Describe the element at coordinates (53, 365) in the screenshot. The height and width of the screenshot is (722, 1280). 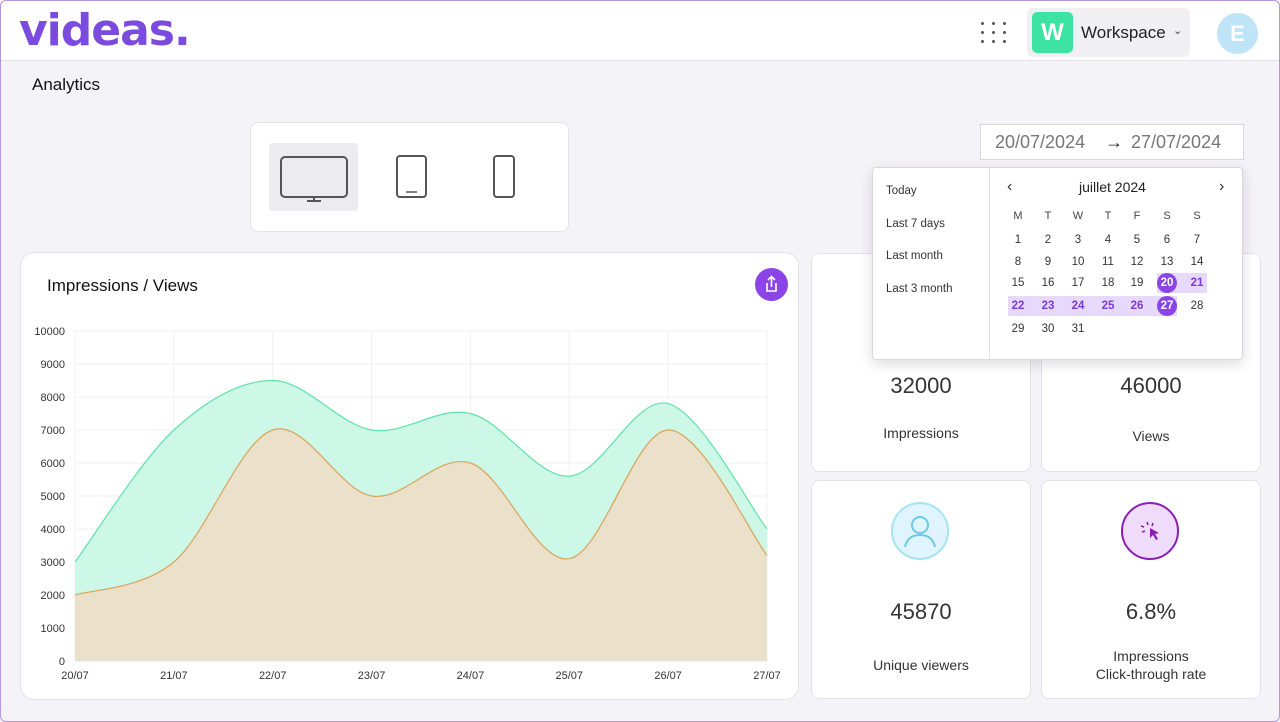
I see `y-tick-label: 9000` at that location.